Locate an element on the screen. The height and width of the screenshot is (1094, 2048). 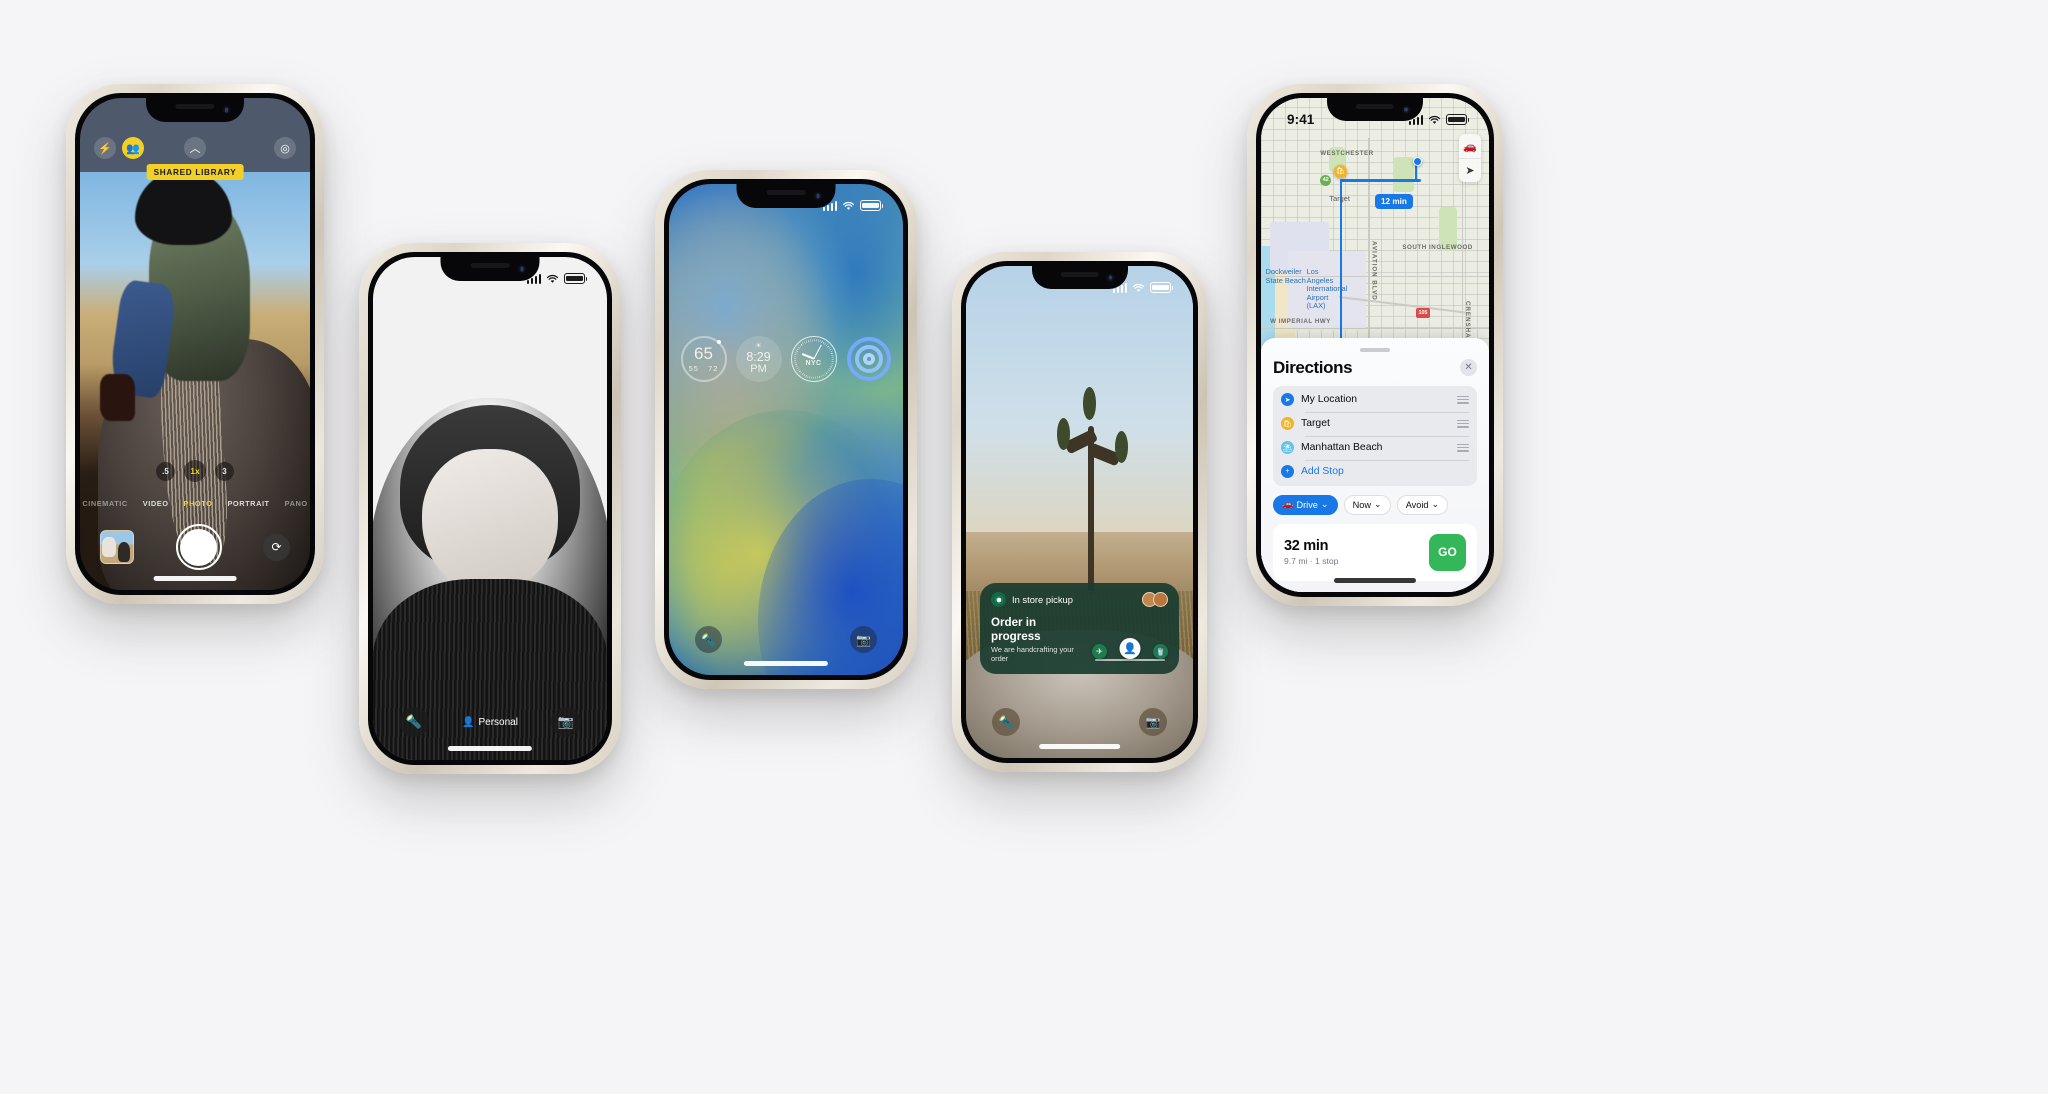
shared-library-icon: 👥 is located at coordinates (133, 148).